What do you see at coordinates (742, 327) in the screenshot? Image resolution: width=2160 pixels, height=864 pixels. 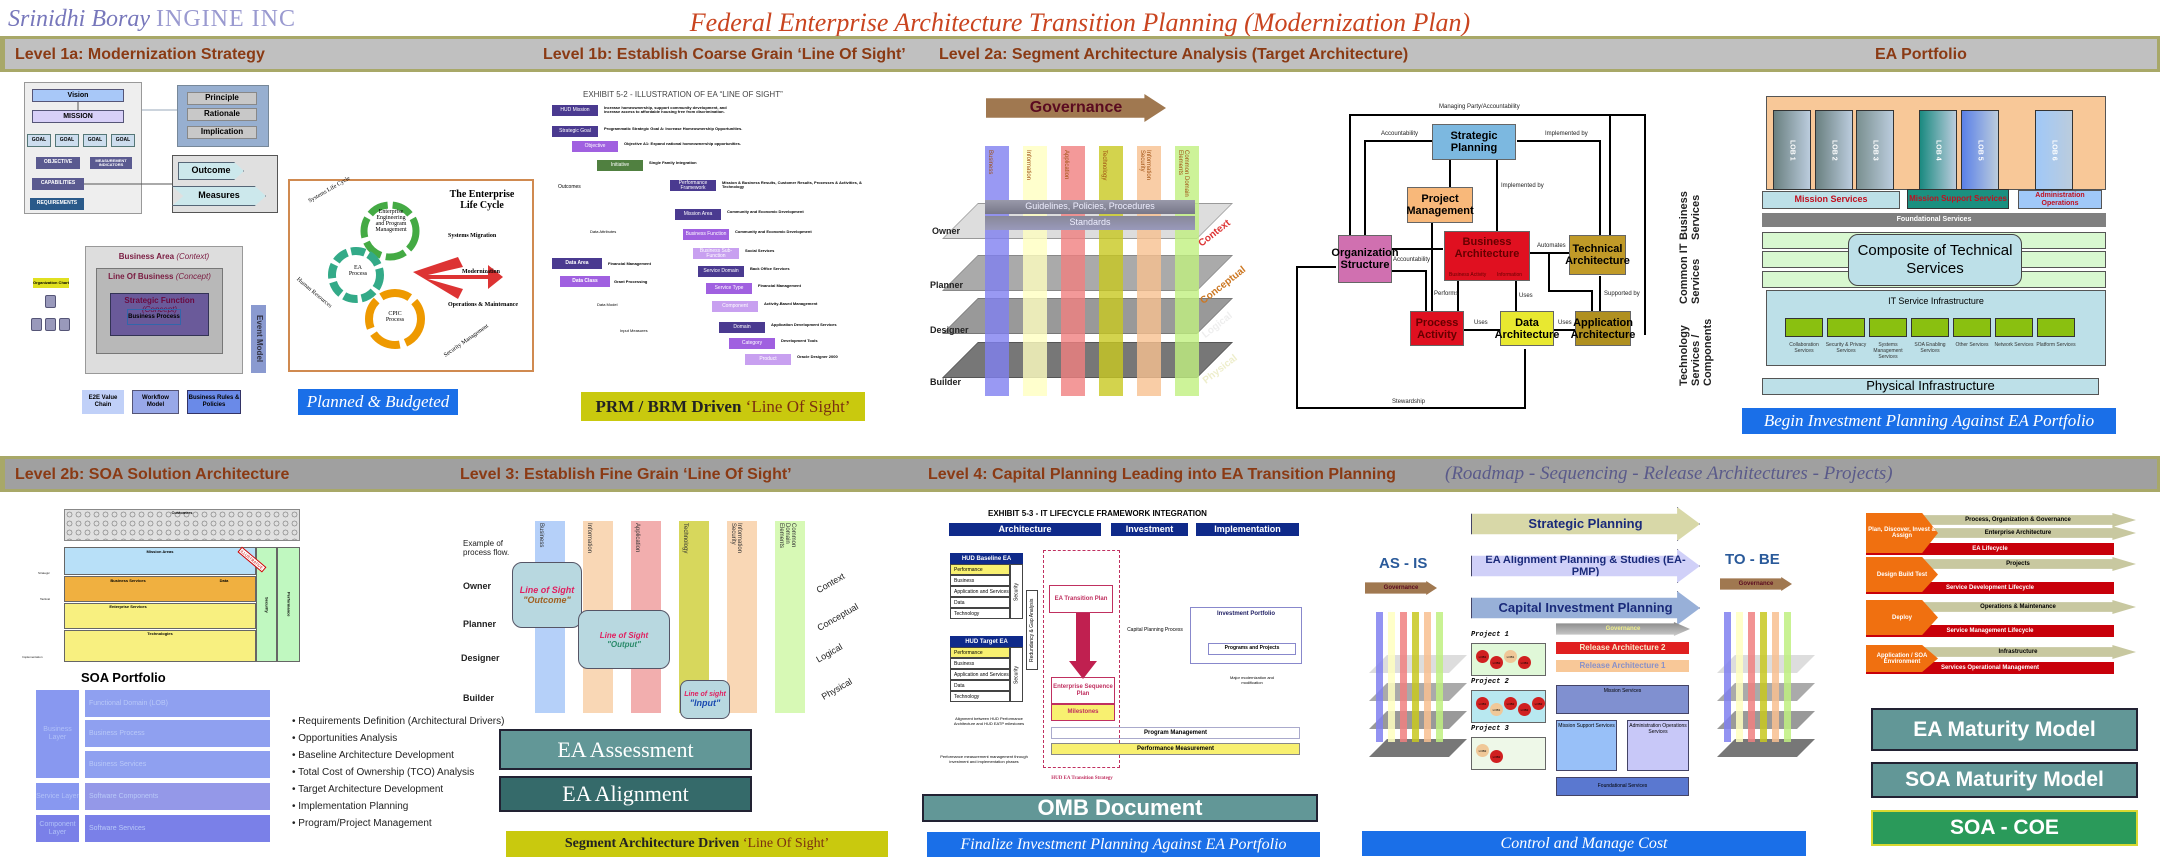 I see `los-box: Domain` at bounding box center [742, 327].